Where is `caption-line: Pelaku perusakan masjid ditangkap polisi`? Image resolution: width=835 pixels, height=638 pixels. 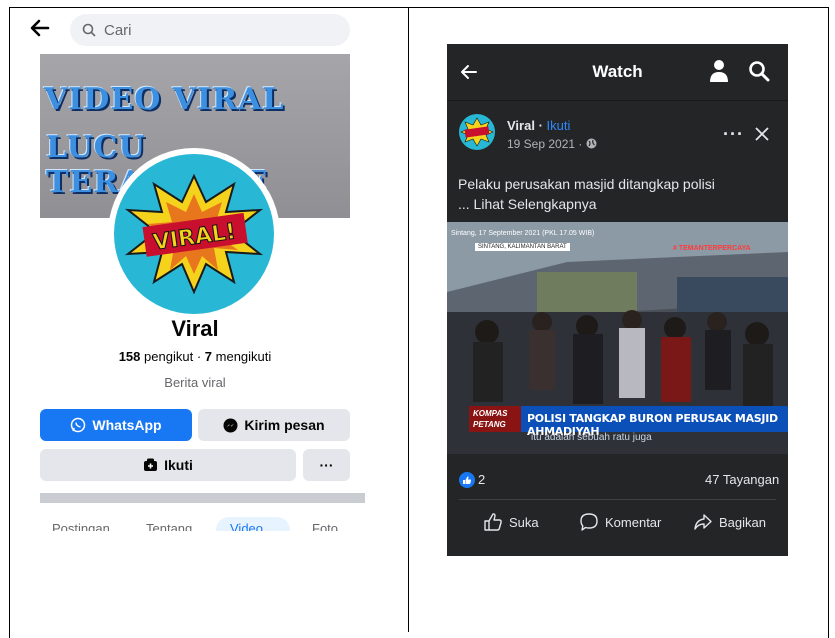 caption-line: Pelaku perusakan masjid ditangkap polisi is located at coordinates (586, 184).